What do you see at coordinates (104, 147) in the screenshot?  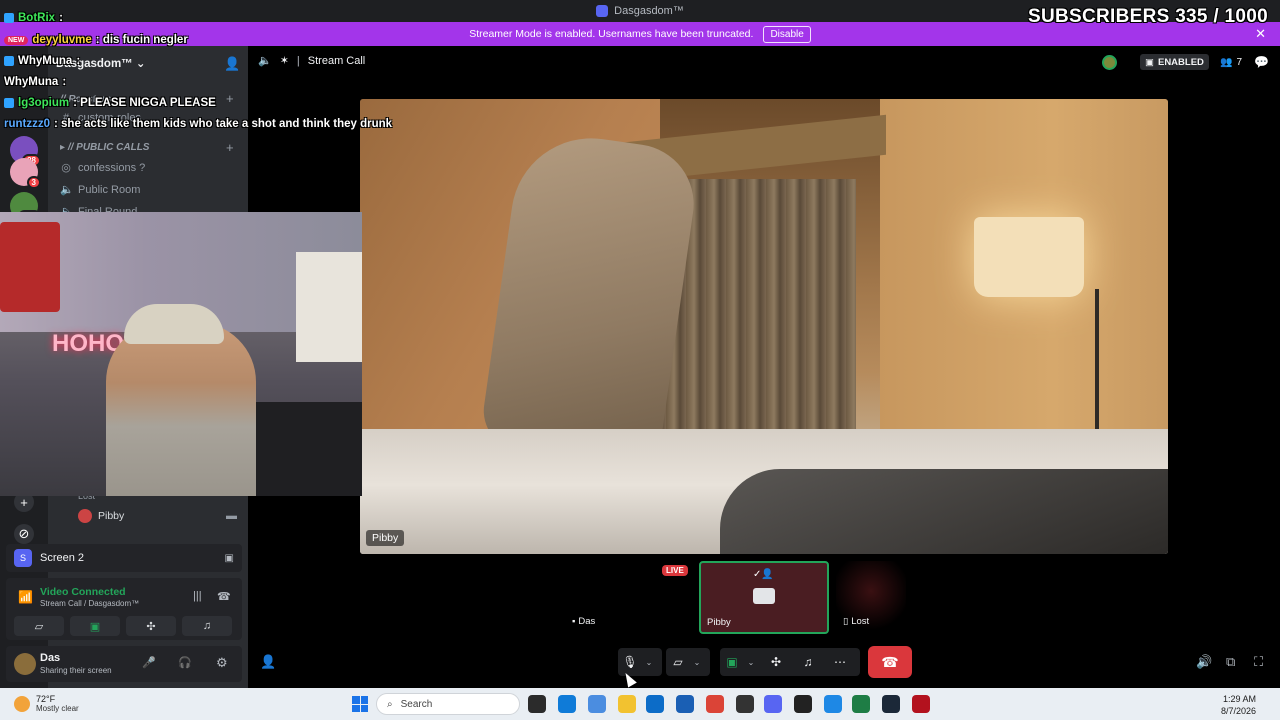 I see `category-public-calls: ▸ // PUBLIC CALLS` at bounding box center [104, 147].